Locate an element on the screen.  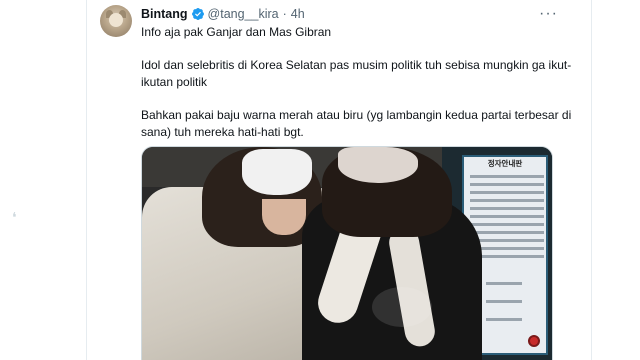
avatar-face is located at coordinates (116, 20).